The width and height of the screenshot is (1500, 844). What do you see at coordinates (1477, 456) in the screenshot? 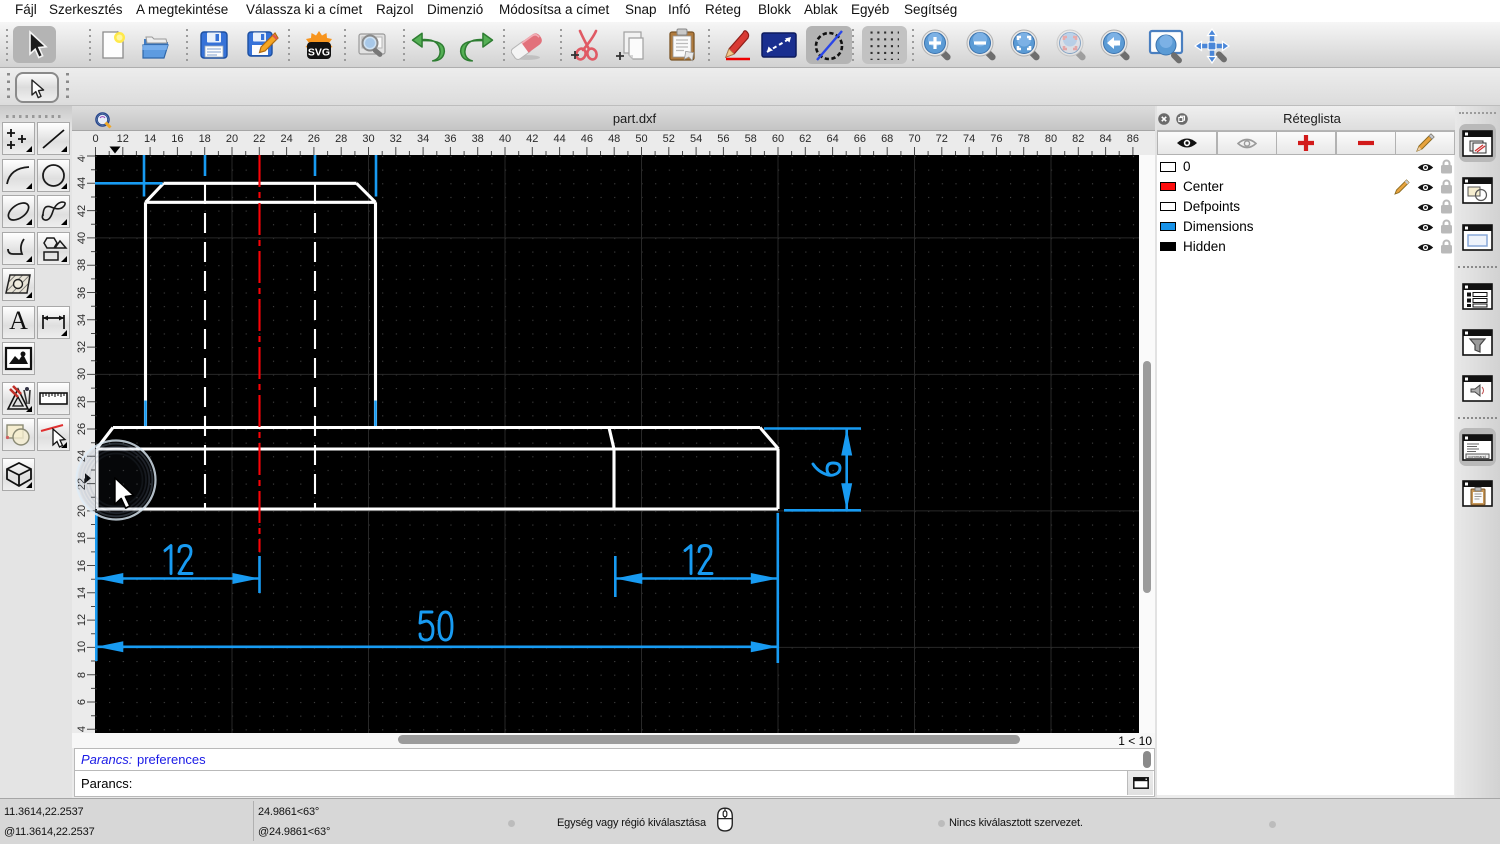
I see `svg-text: command` at bounding box center [1477, 456].